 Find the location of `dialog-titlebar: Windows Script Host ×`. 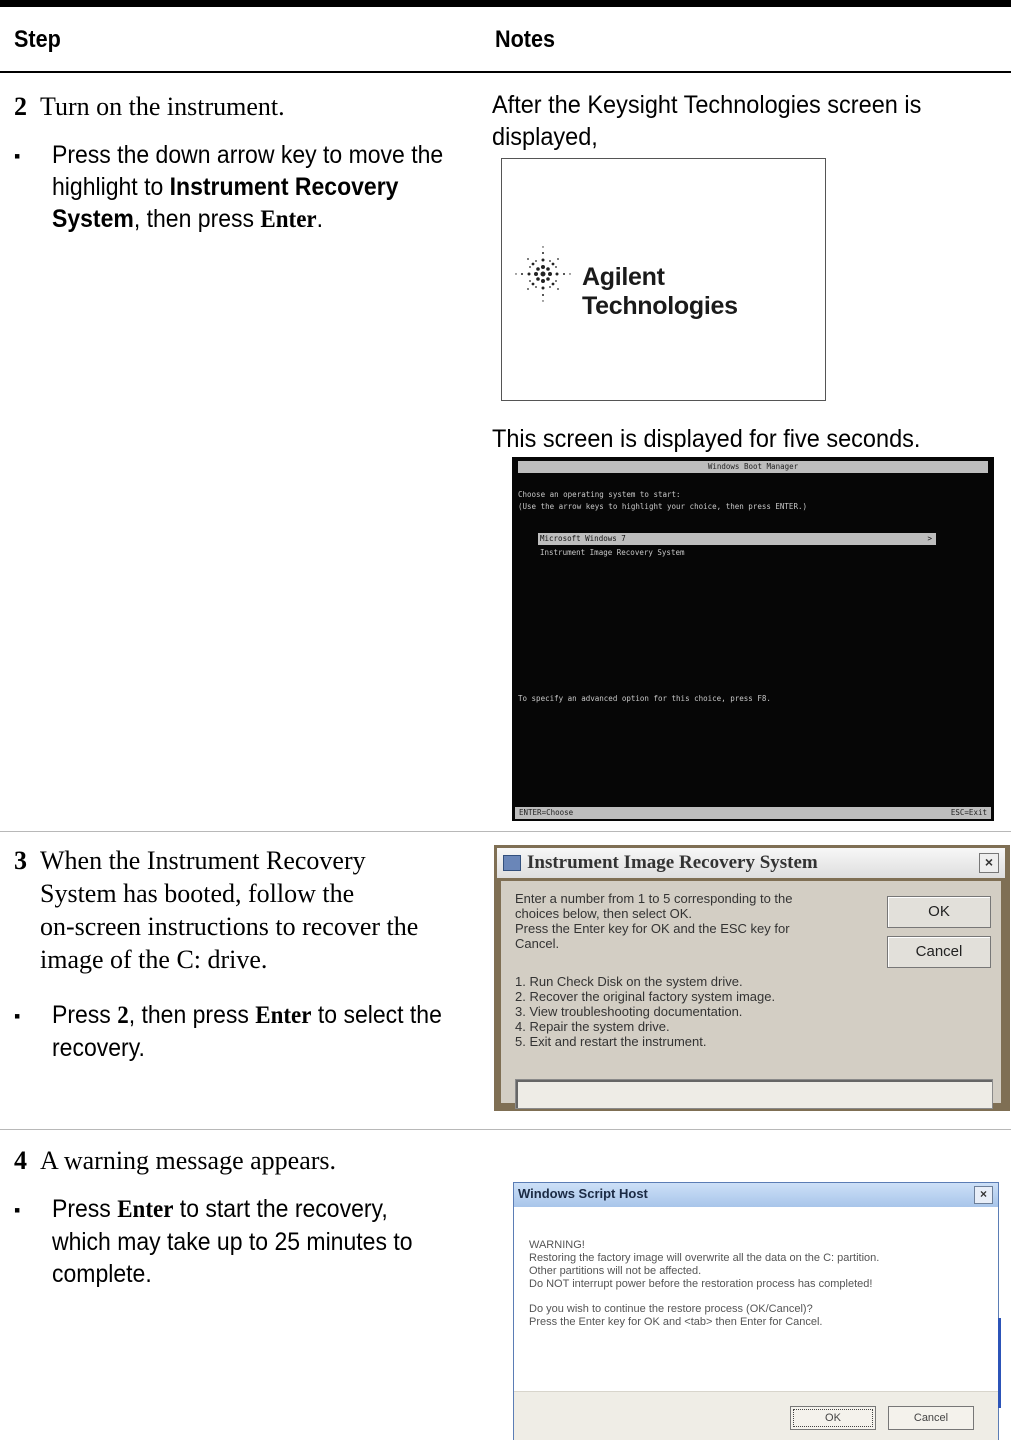

dialog-titlebar: Windows Script Host × is located at coordinates (756, 1195).